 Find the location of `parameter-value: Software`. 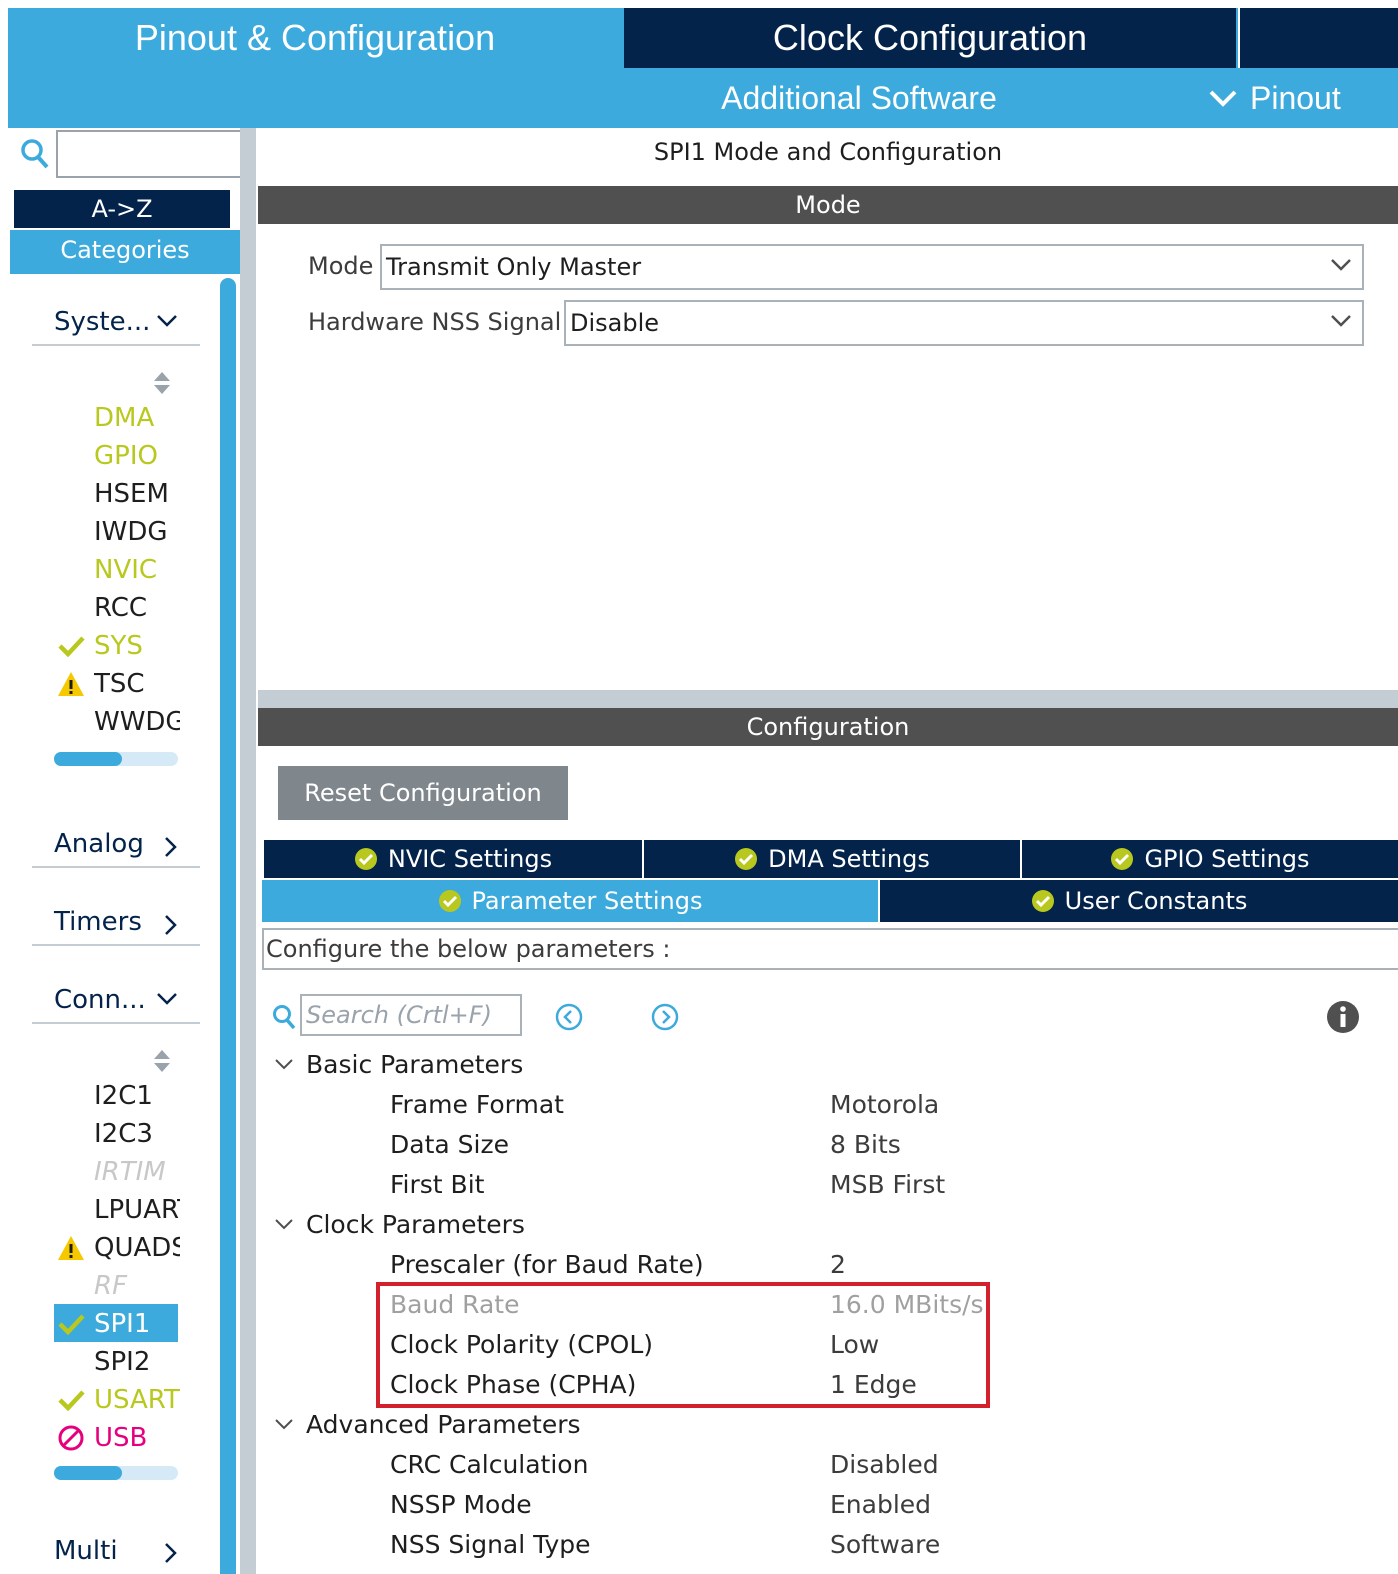

parameter-value: Software is located at coordinates (885, 1544).